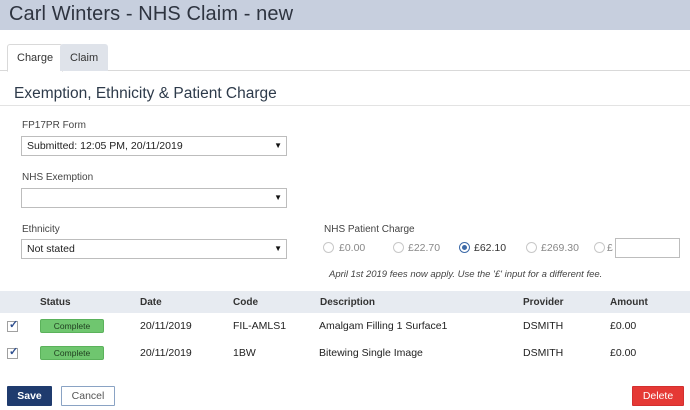 The image size is (690, 410). Describe the element at coordinates (610, 248) in the screenshot. I see `radio-charge-custom-label: £` at that location.